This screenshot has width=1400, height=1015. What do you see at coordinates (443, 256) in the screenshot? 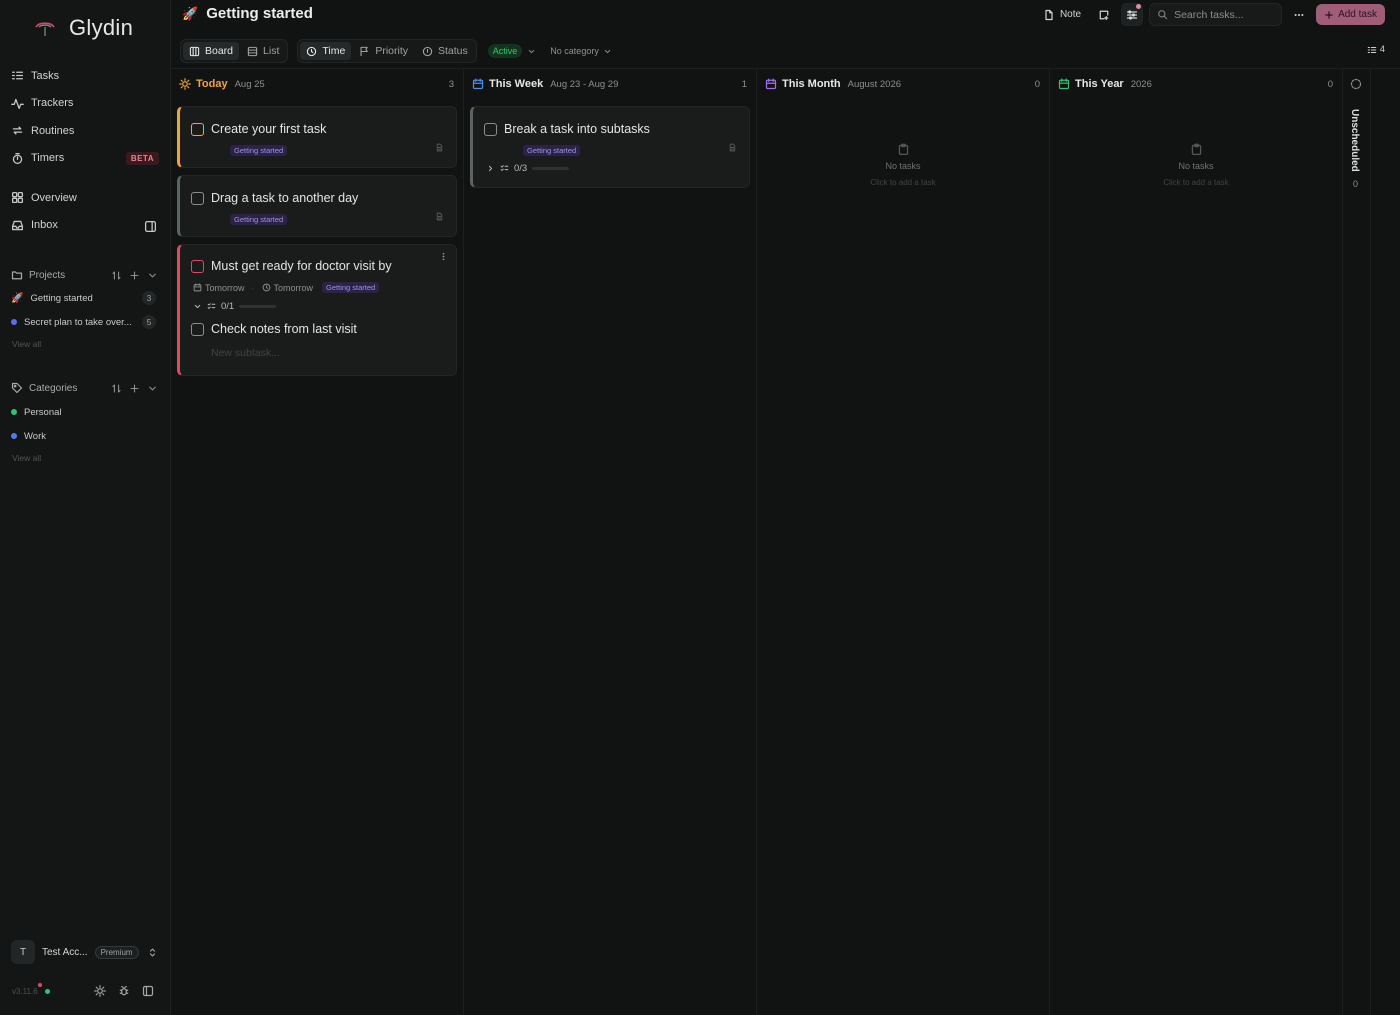
I see `more-vertical-icon` at bounding box center [443, 256].